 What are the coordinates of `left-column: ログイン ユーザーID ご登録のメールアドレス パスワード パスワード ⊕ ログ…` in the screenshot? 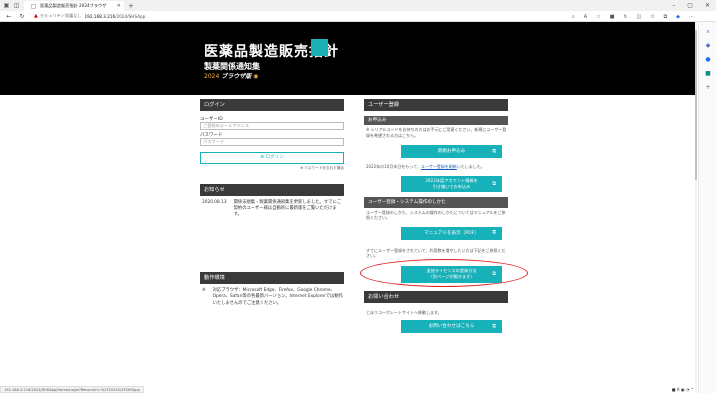 It's located at (272, 203).